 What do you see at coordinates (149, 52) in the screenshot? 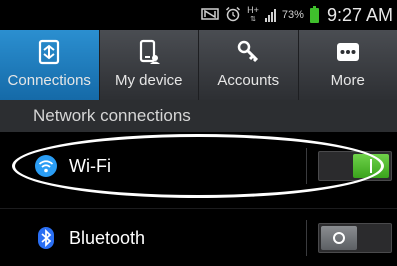
I see `device-icon` at bounding box center [149, 52].